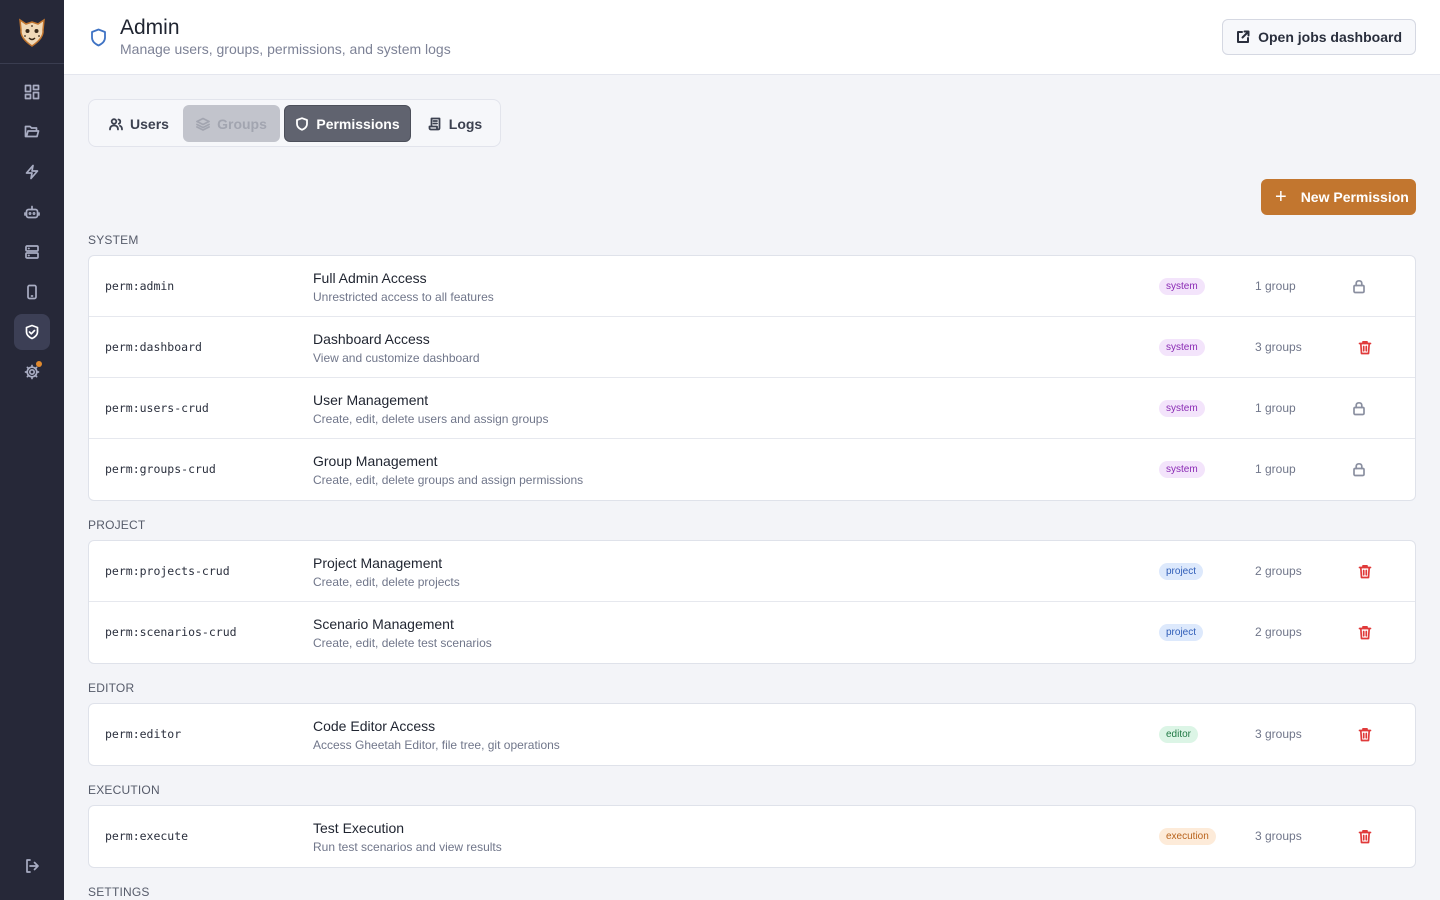  I want to click on tab-users: Users, so click(139, 123).